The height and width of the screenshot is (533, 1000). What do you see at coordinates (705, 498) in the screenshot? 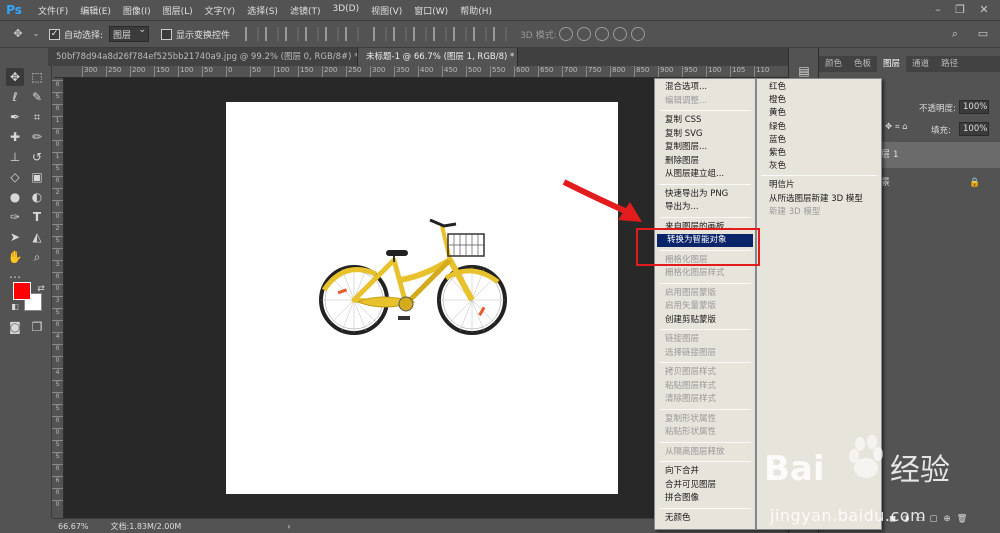
I see `context-menu-item: 拼合图像` at bounding box center [705, 498].